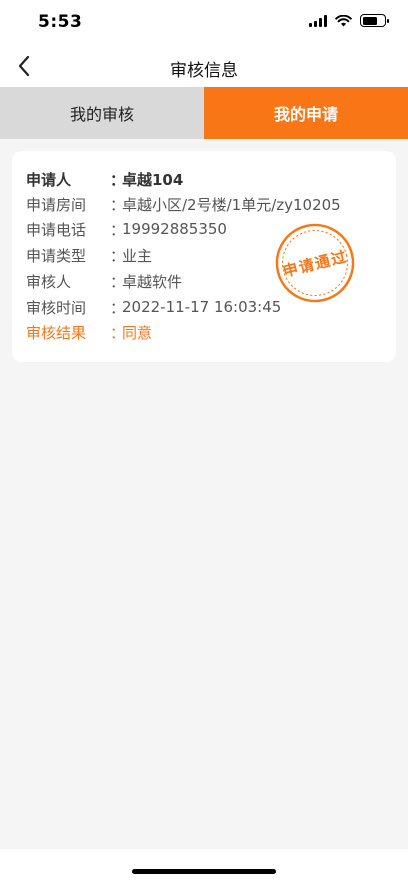 The image size is (408, 883). What do you see at coordinates (202, 307) in the screenshot?
I see `review-time-value: 2022-11-17 16:03:45` at bounding box center [202, 307].